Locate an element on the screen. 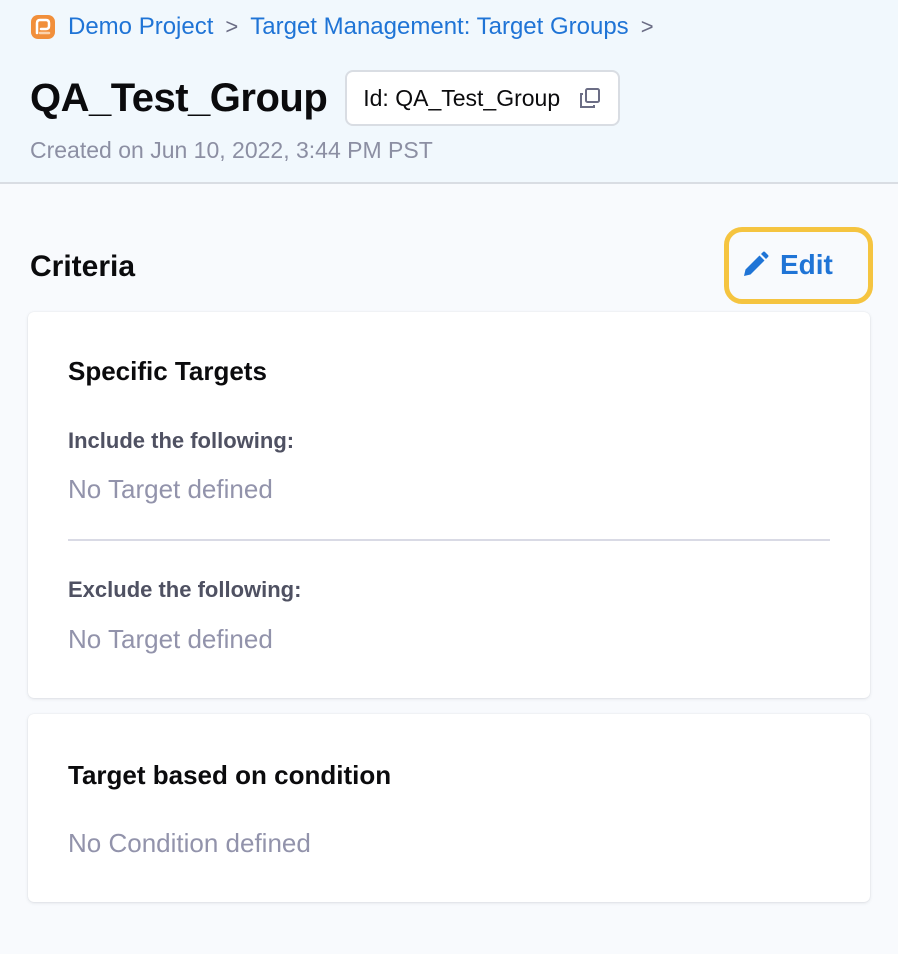  edit-button: Edit is located at coordinates (786, 265).